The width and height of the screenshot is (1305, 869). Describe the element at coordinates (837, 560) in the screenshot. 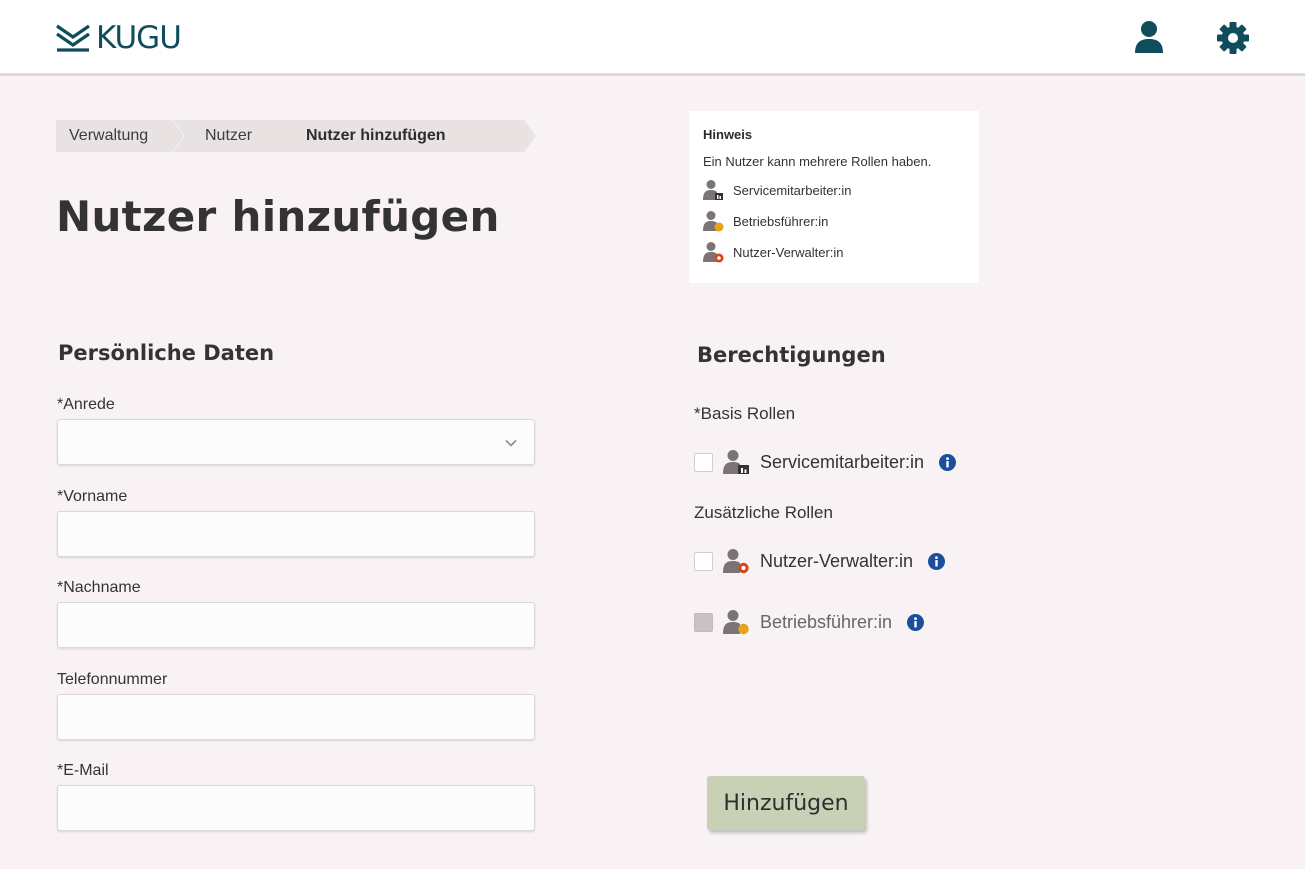

I see `admin-role-label: Nutzer-Verwalter:in` at that location.